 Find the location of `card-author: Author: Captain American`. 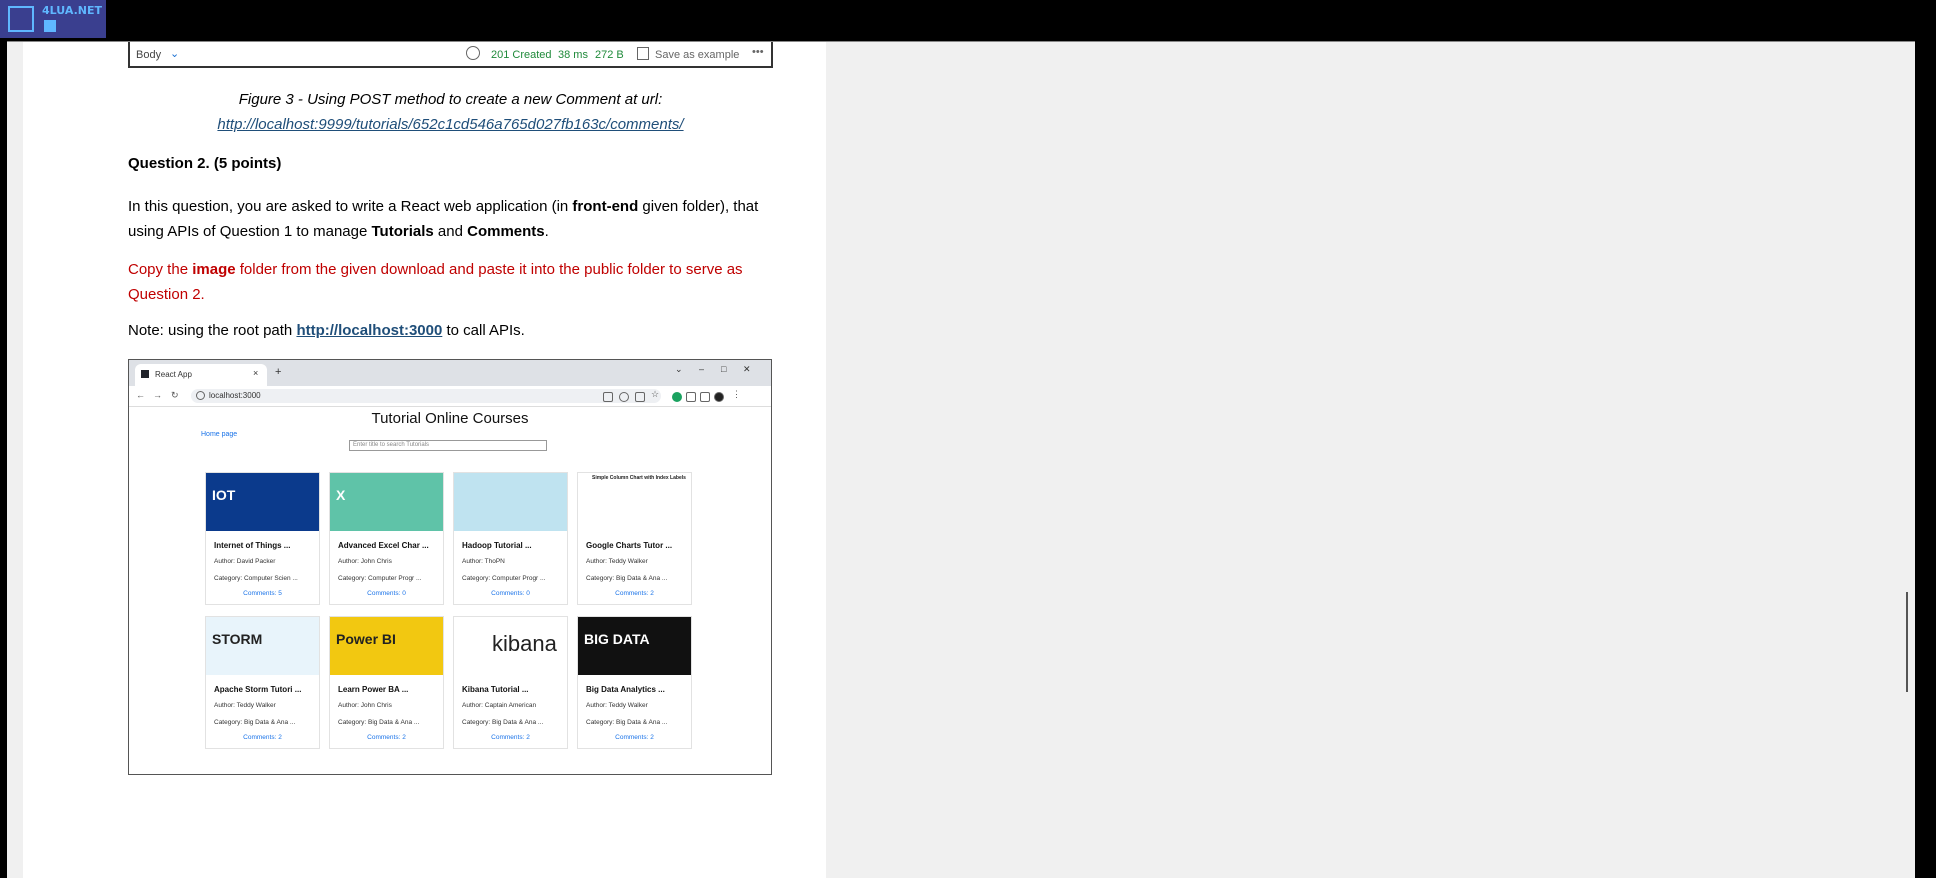

card-author: Author: Captain American is located at coordinates (499, 705).